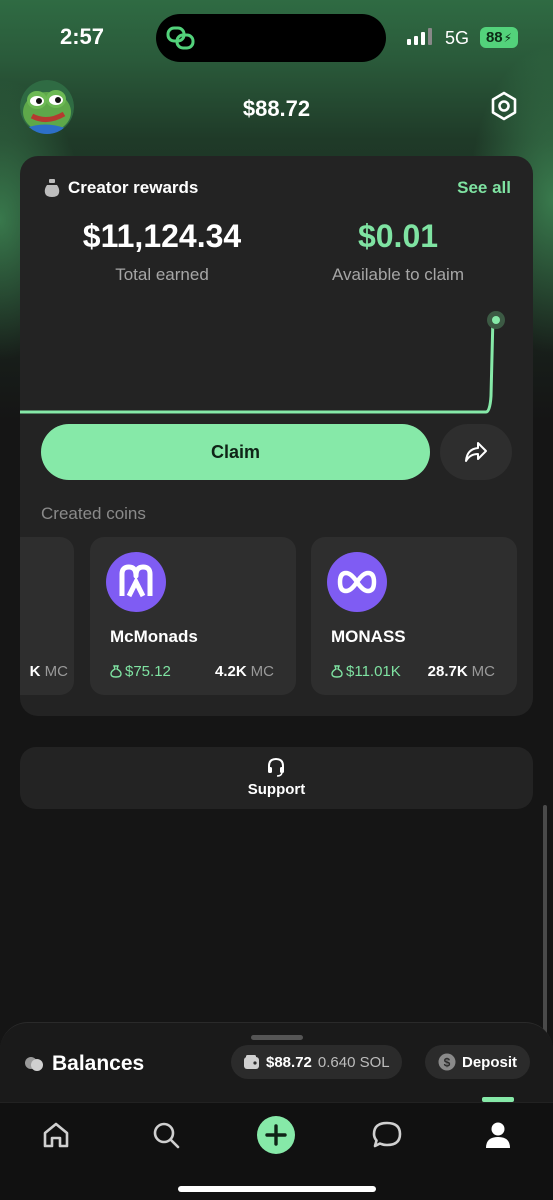 The width and height of the screenshot is (553, 1200). What do you see at coordinates (276, 1135) in the screenshot?
I see `create-icon` at bounding box center [276, 1135].